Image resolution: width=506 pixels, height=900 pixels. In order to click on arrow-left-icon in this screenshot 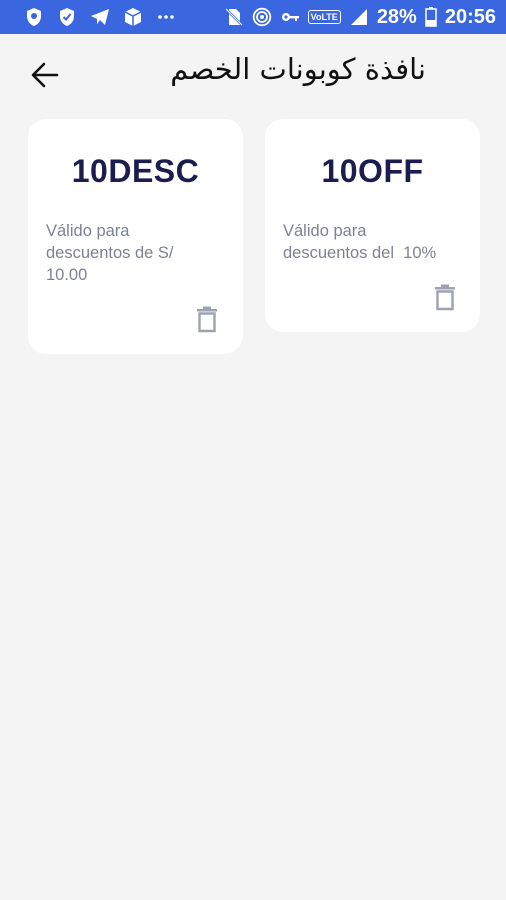, I will do `click(45, 75)`.